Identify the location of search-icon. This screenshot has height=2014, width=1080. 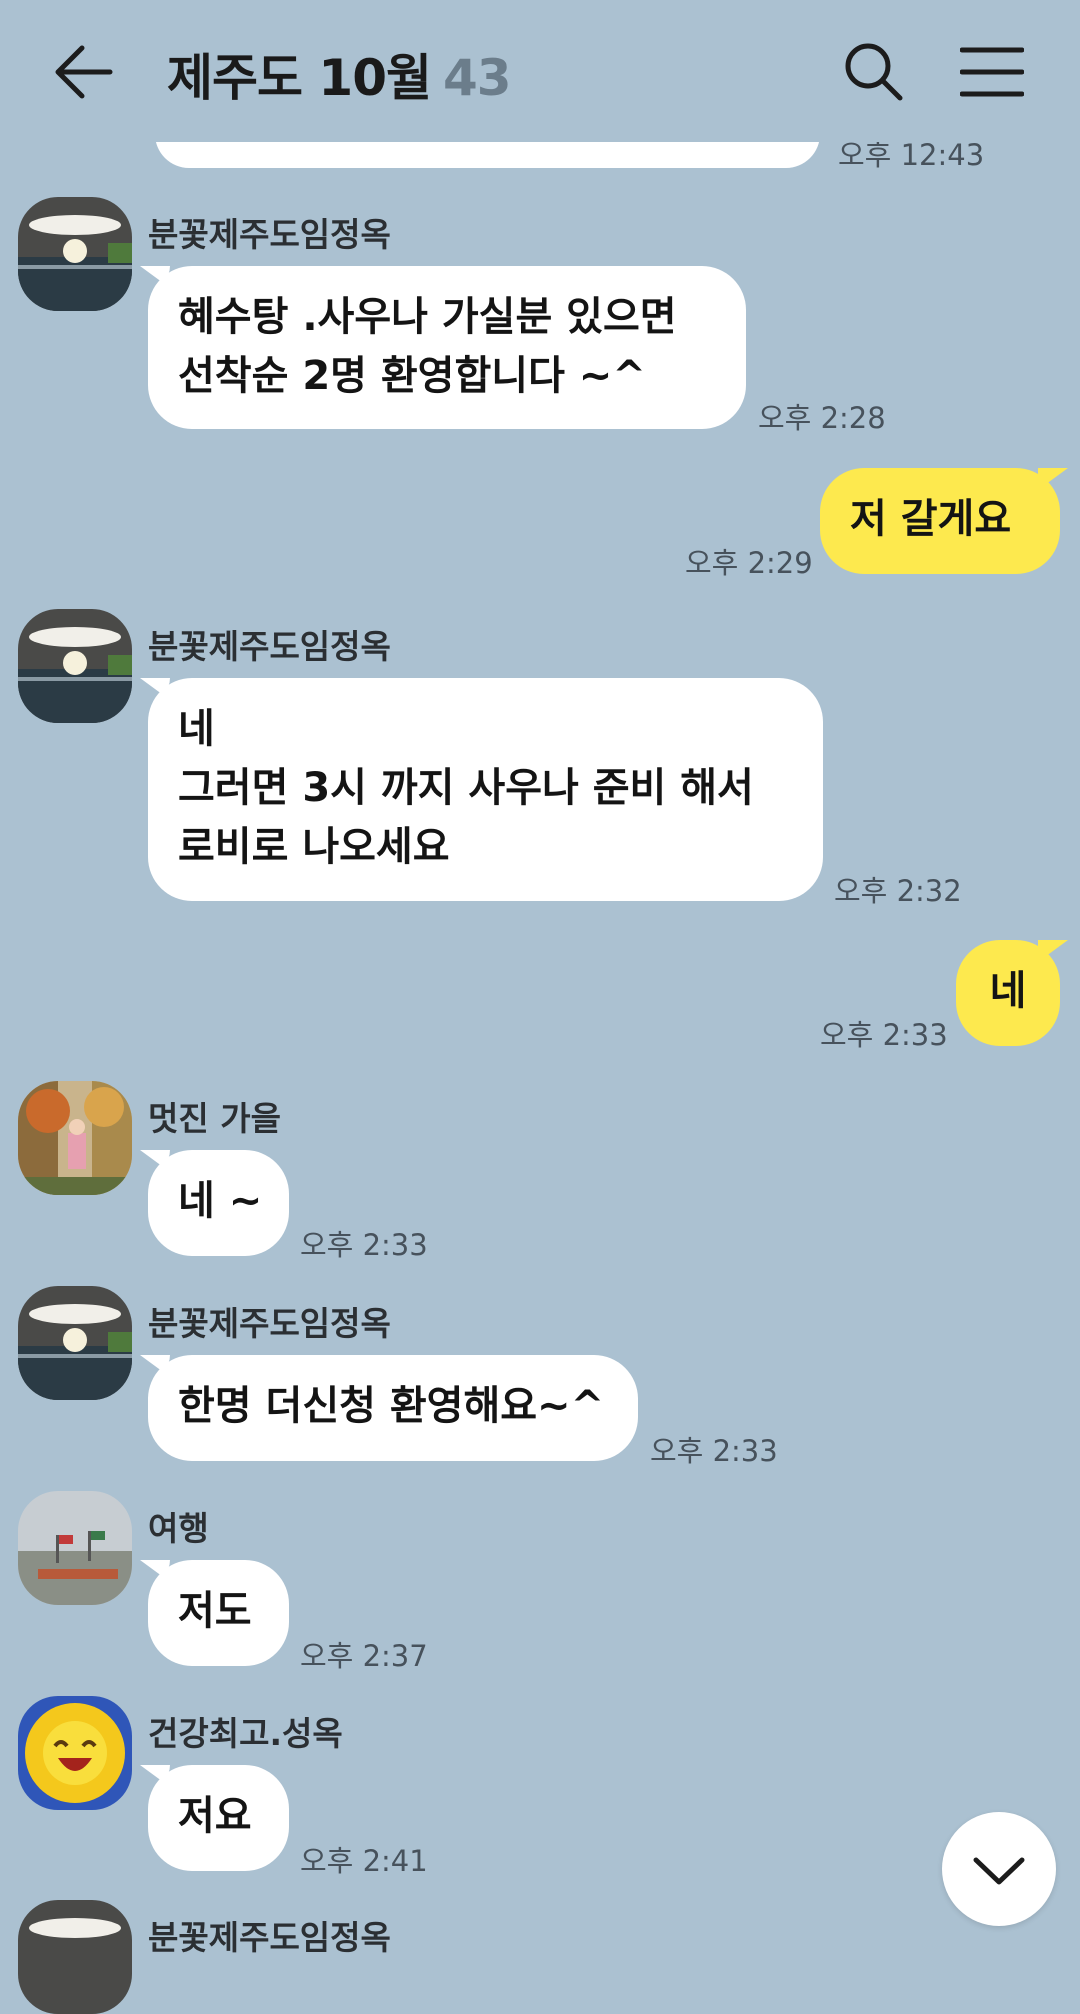
(874, 72).